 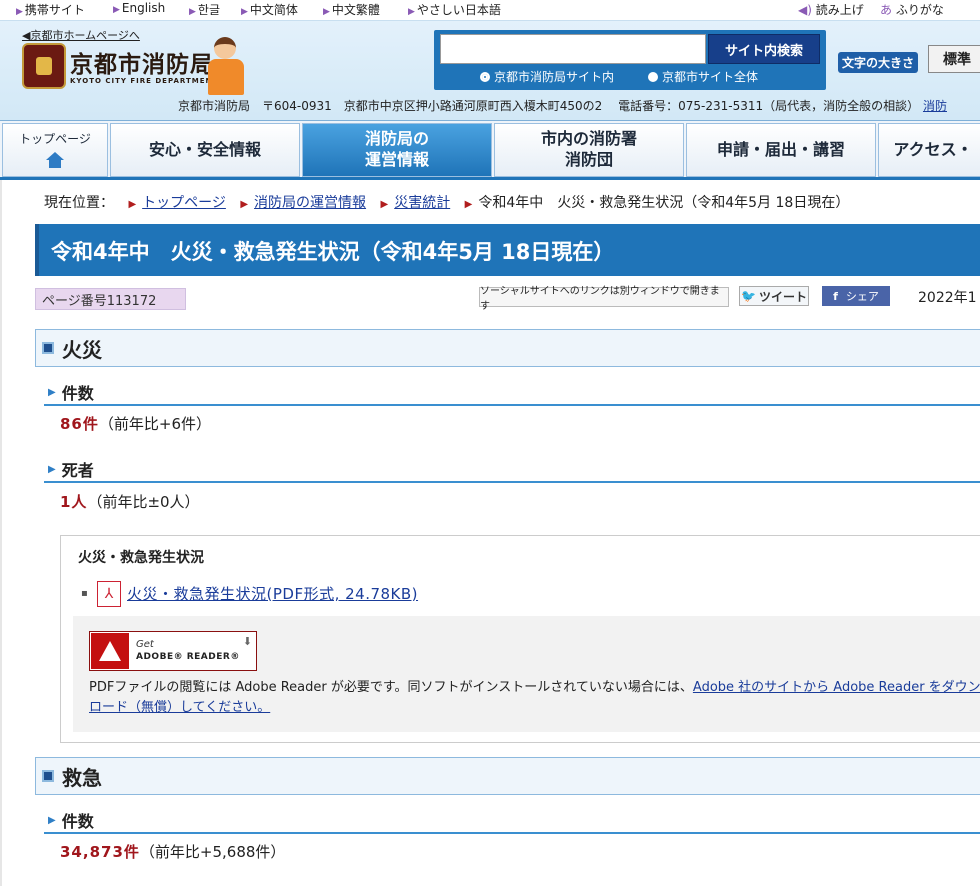 What do you see at coordinates (781, 150) in the screenshot?
I see `nav-applications: 申請・届出・講習` at bounding box center [781, 150].